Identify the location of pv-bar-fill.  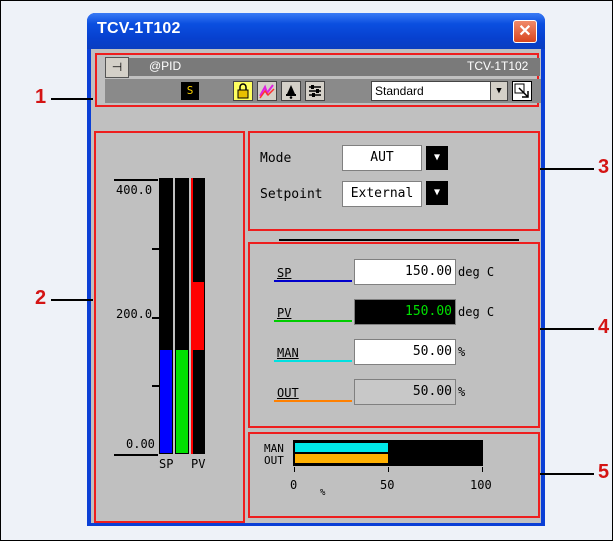
(198, 316).